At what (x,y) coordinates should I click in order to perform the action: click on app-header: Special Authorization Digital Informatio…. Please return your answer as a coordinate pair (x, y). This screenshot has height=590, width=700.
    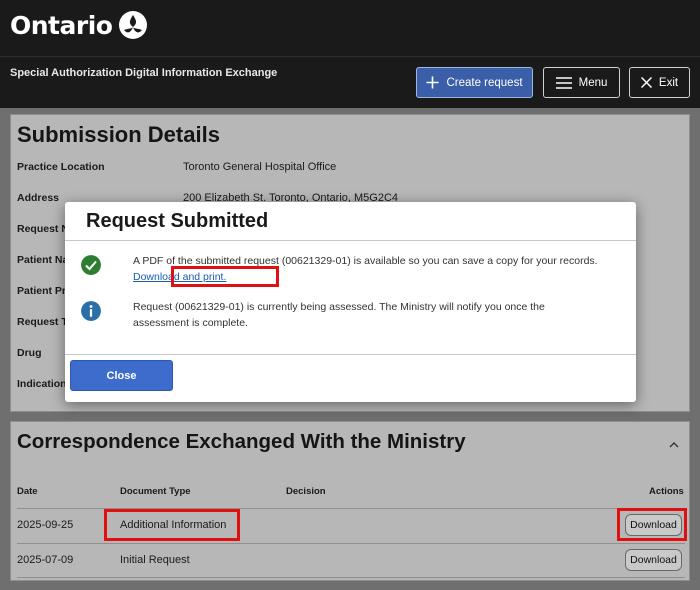
    Looking at the image, I should click on (350, 82).